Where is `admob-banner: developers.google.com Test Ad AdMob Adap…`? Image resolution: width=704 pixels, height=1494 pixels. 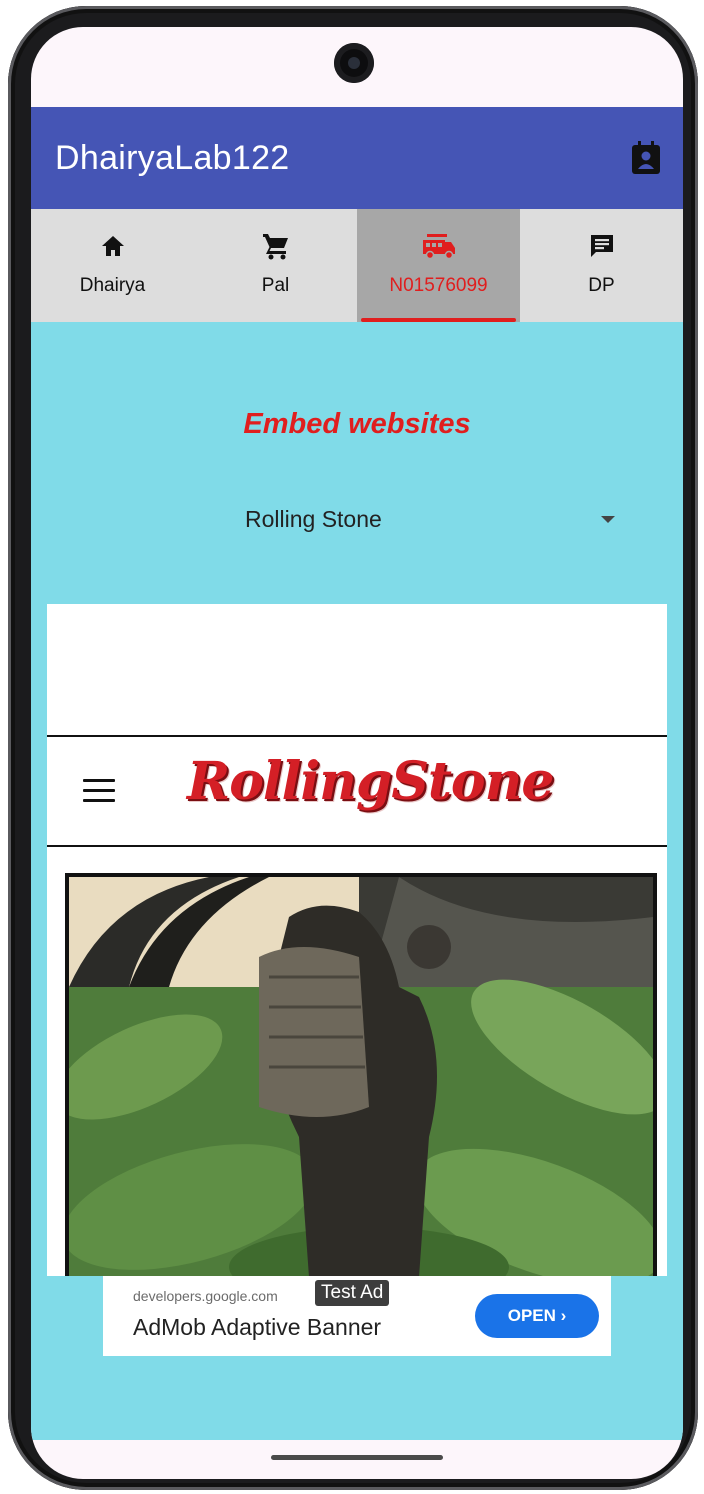
admob-banner: developers.google.com Test Ad AdMob Adap… is located at coordinates (357, 1316).